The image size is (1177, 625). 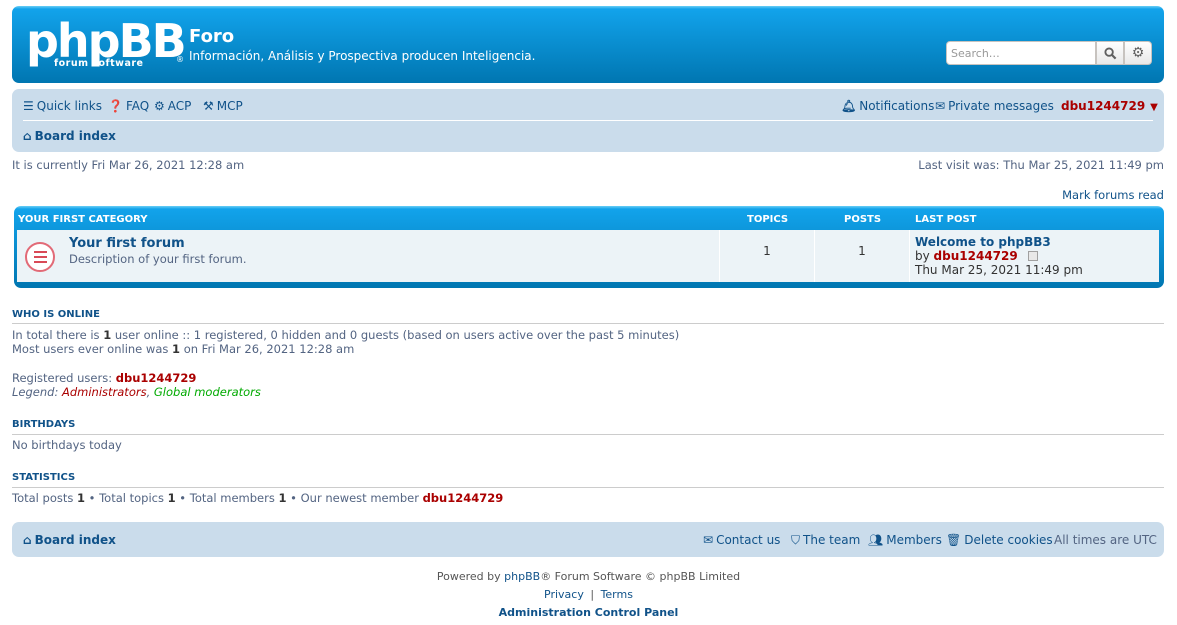 I want to click on trash-icon: 🗑︎, so click(x=954, y=540).